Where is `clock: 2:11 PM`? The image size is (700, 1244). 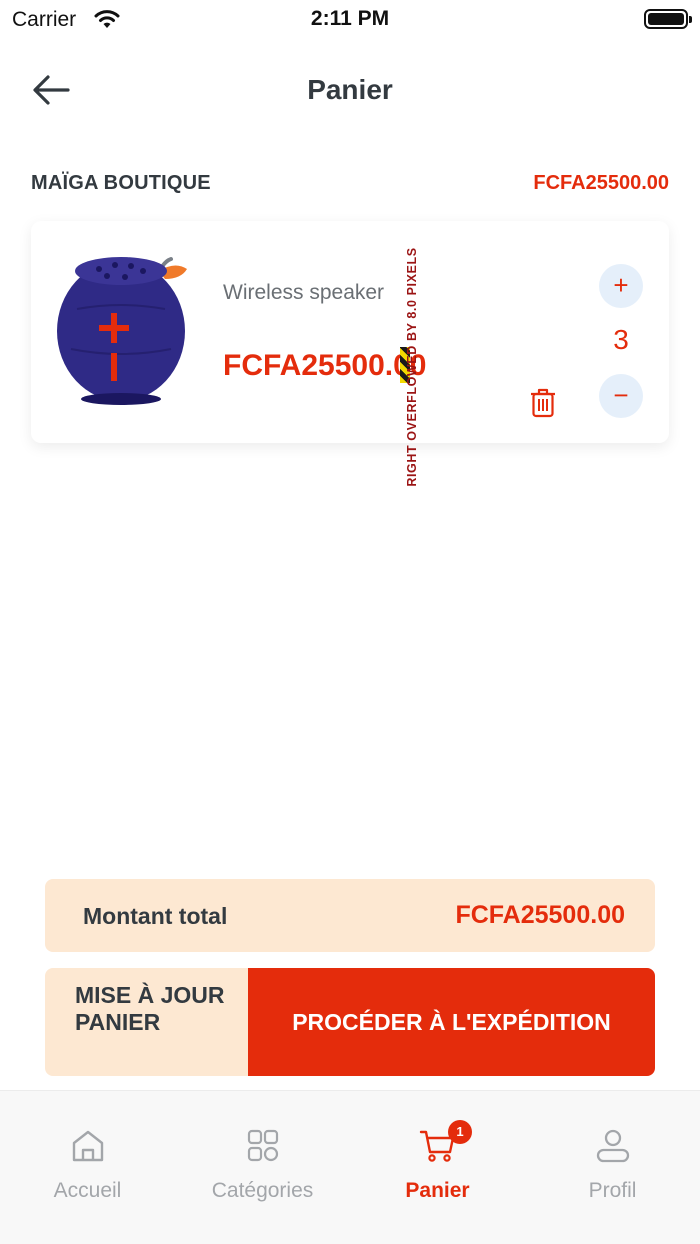 clock: 2:11 PM is located at coordinates (350, 18).